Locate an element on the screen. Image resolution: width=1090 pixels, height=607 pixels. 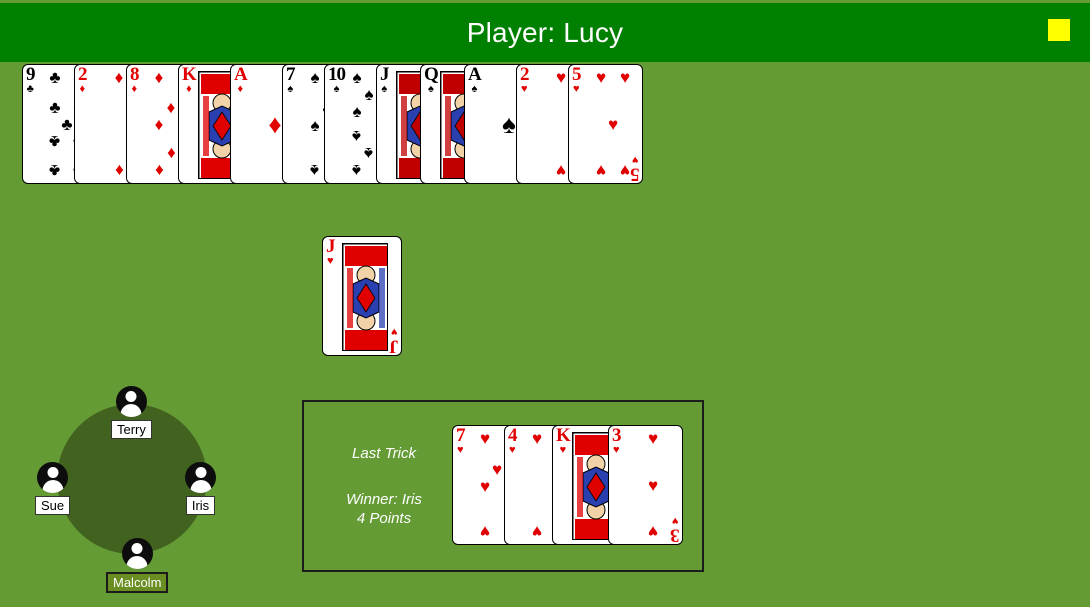
card-corner: 9♣ is located at coordinates (30, 79).